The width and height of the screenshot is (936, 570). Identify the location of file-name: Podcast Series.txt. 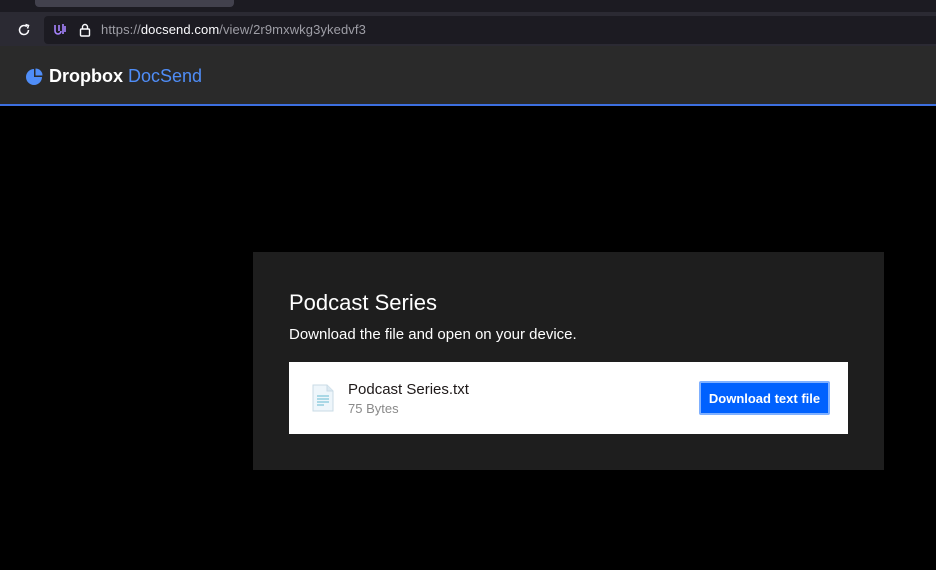
(408, 389).